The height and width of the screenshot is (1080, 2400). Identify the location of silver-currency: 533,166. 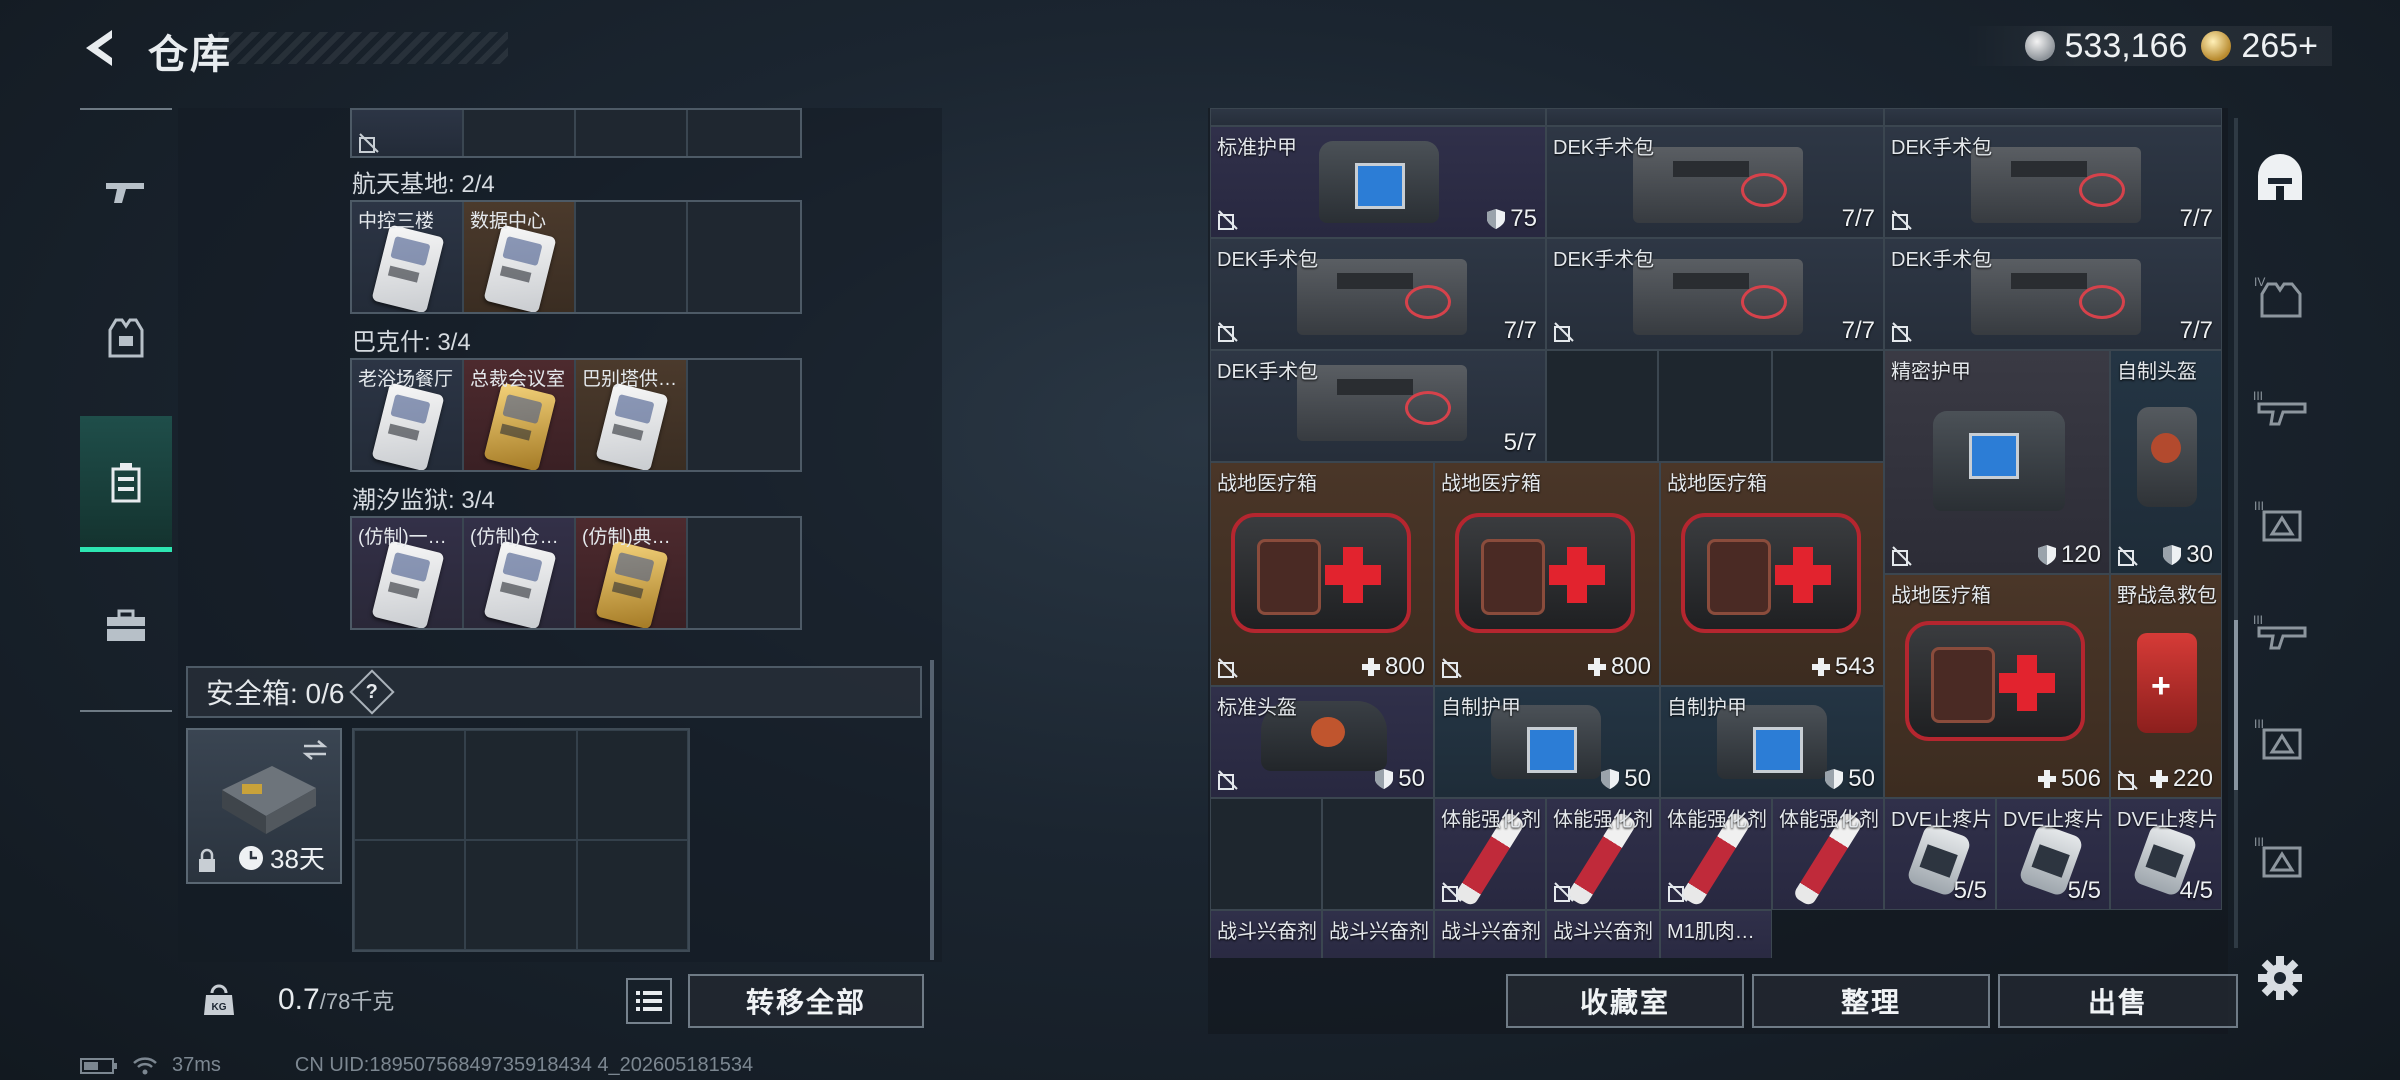
(2105, 46).